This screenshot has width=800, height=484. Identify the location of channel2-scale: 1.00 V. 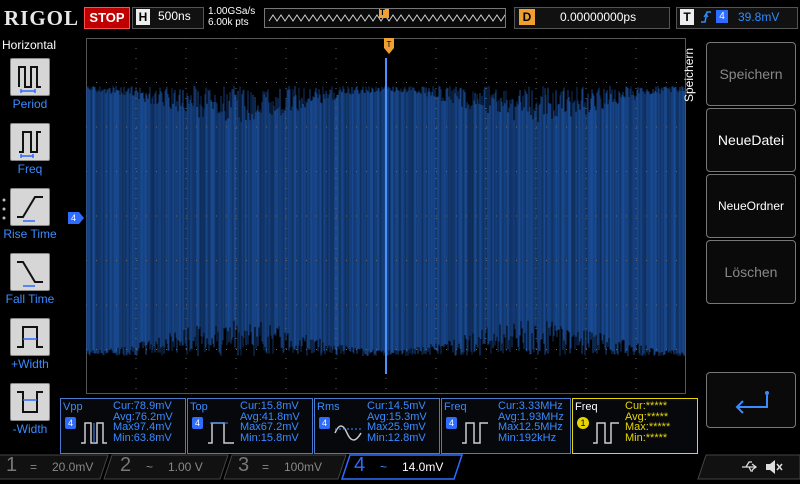
(185, 467).